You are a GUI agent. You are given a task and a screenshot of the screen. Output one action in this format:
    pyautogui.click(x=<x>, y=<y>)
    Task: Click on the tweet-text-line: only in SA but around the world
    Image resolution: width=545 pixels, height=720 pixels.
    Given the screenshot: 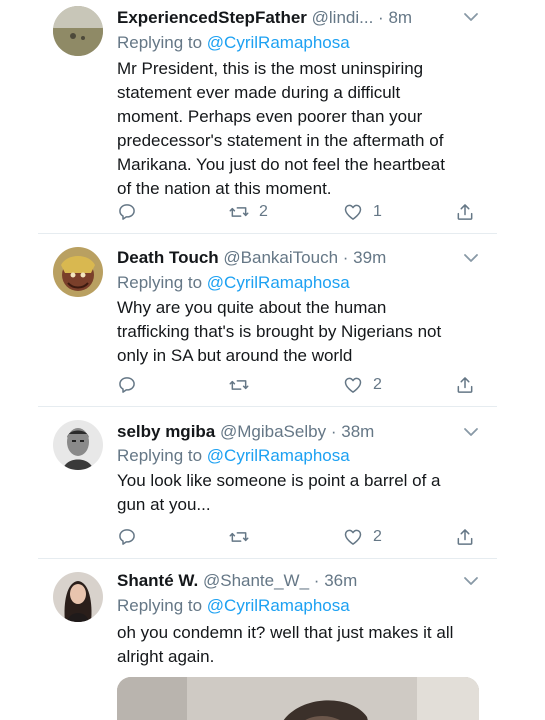 What is the action you would take?
    pyautogui.click(x=235, y=355)
    